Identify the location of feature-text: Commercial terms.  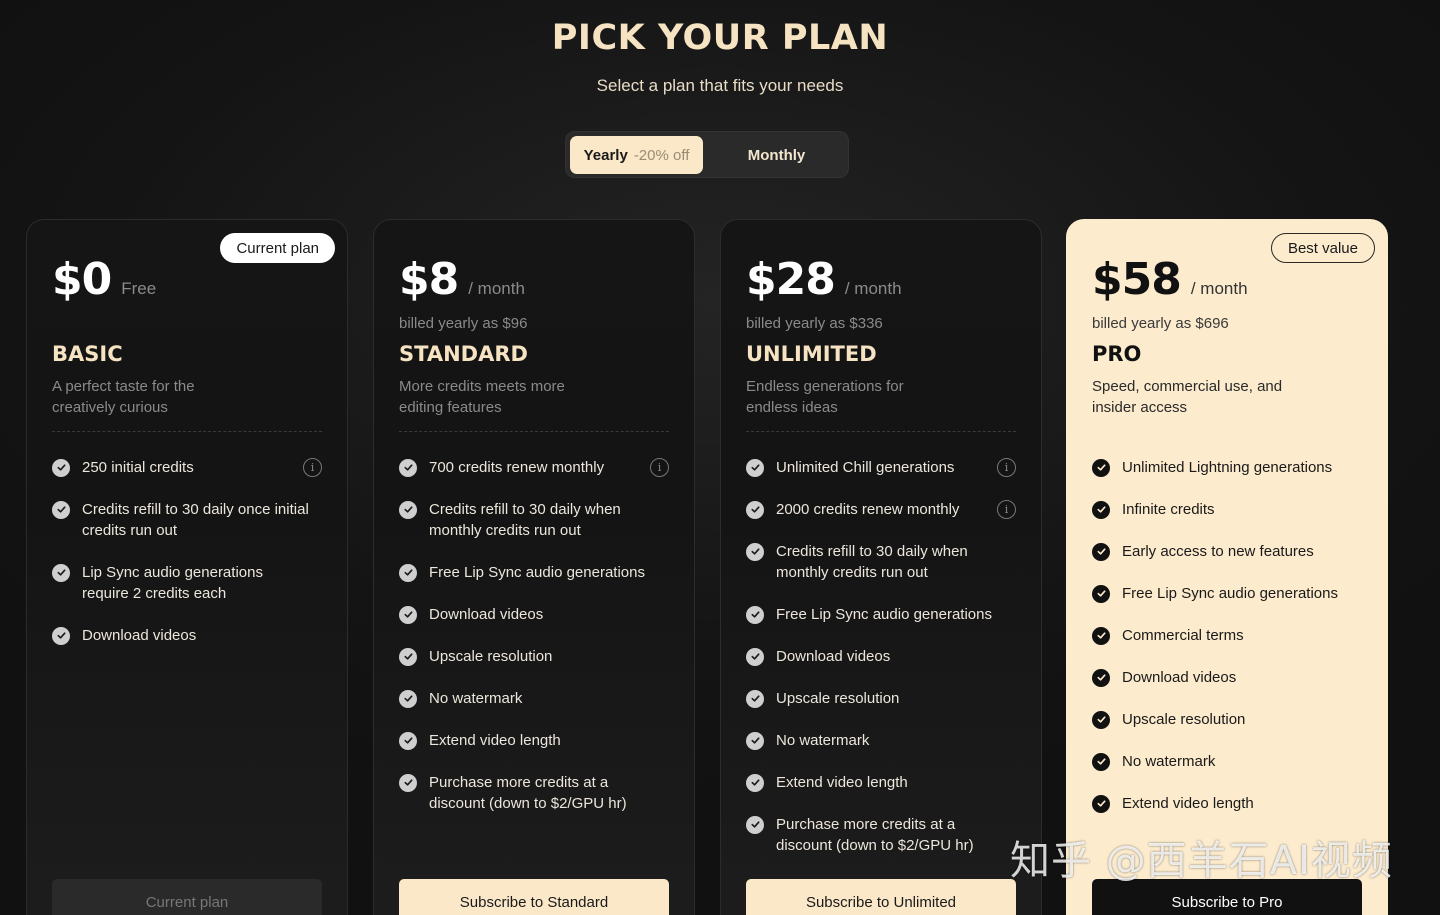
(1183, 635).